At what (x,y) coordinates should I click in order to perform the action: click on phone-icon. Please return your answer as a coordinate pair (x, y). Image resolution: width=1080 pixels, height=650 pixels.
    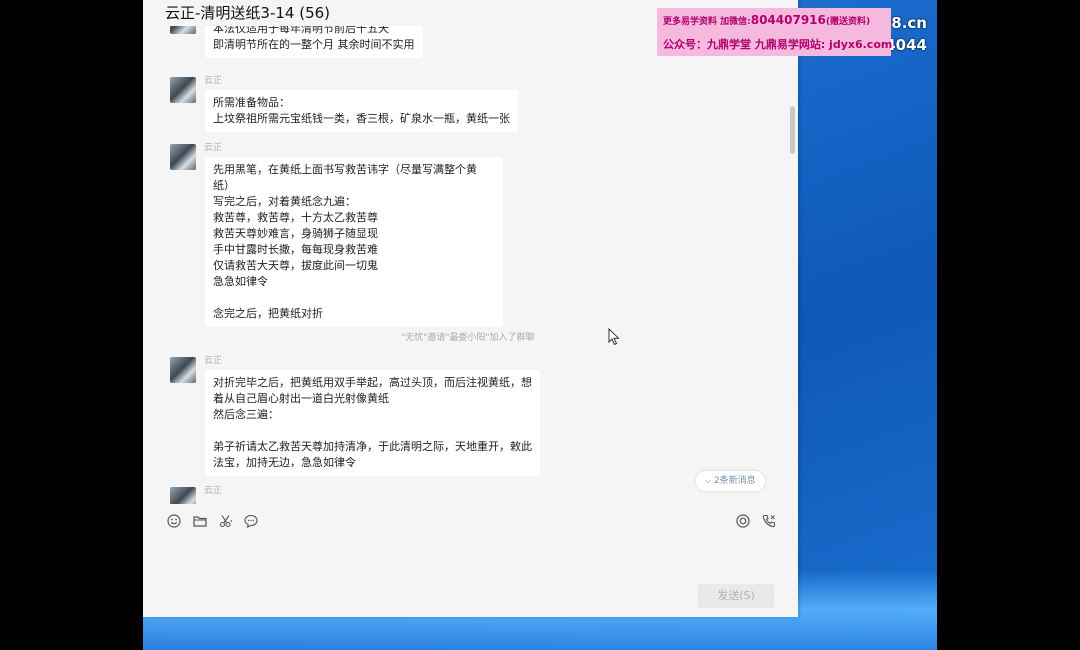
    Looking at the image, I should click on (769, 521).